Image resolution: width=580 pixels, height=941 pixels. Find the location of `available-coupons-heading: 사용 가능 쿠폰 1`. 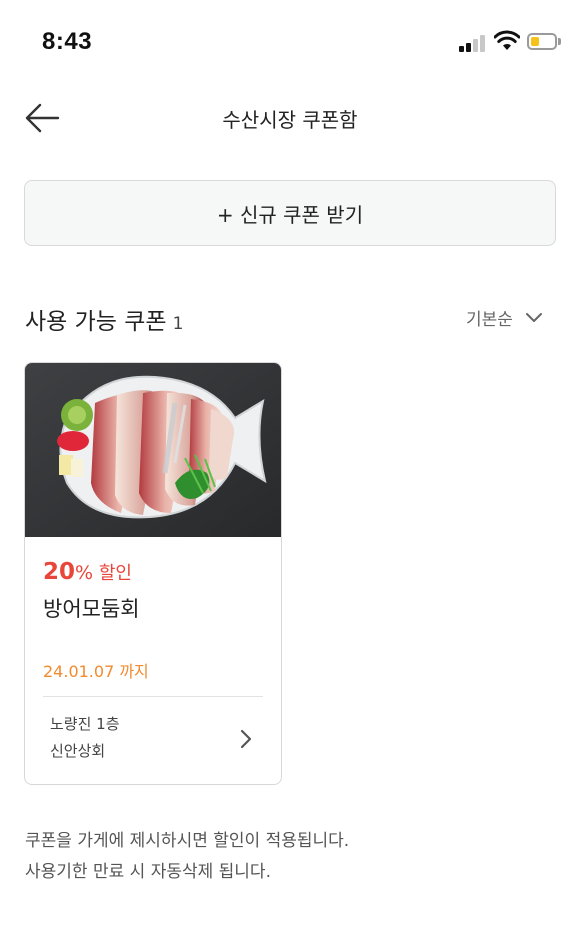

available-coupons-heading: 사용 가능 쿠폰 1 is located at coordinates (104, 319).